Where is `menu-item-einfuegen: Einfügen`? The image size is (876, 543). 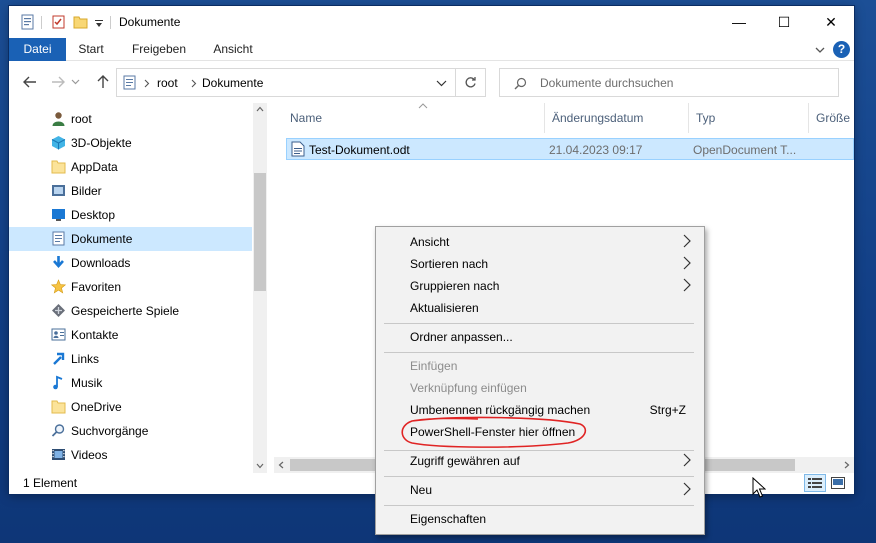
menu-item-einfuegen: Einfügen is located at coordinates (540, 366).